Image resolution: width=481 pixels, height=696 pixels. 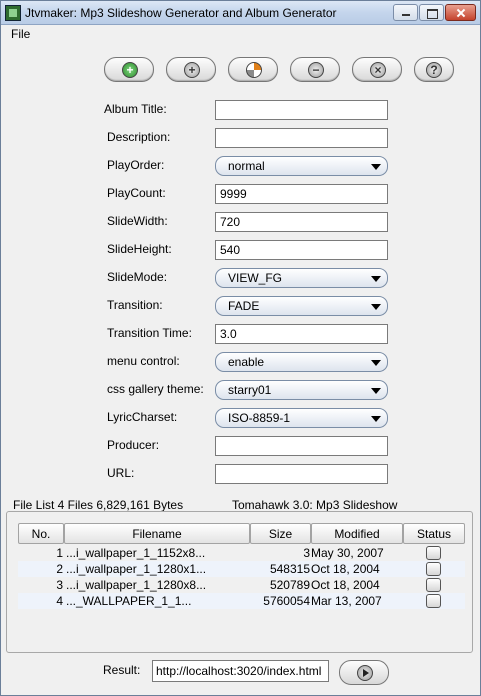 I want to click on remove-button: −, so click(x=315, y=69).